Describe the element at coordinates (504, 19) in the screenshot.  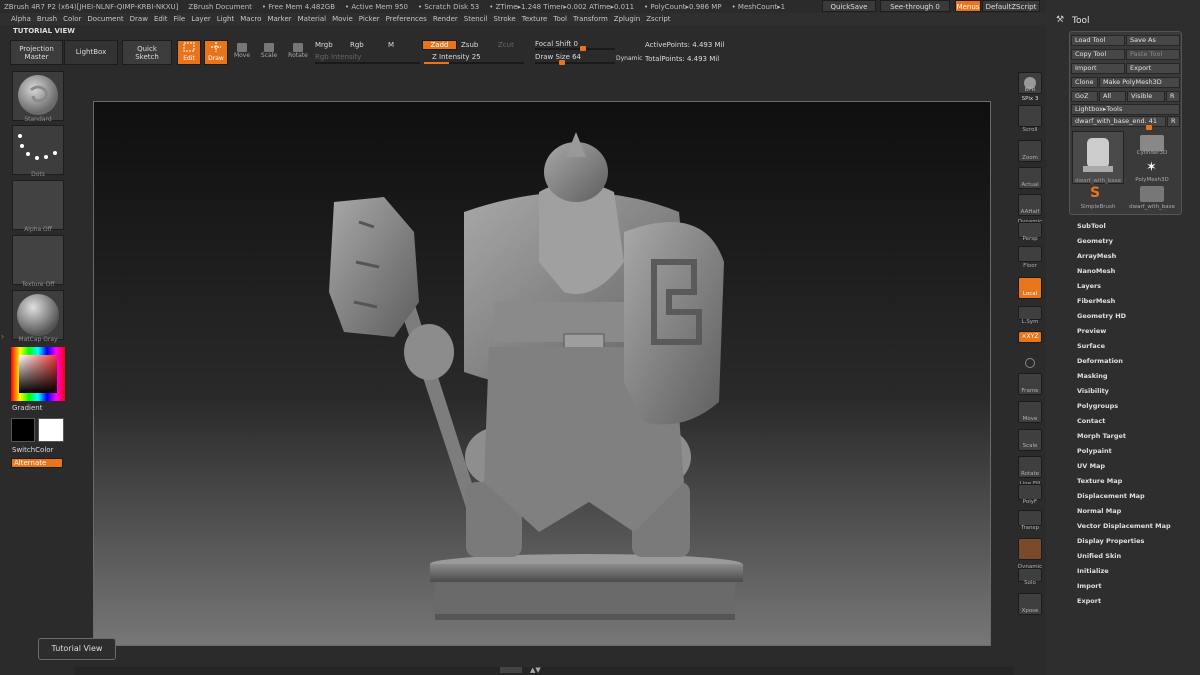
I see `menu-stroke: Stroke` at that location.